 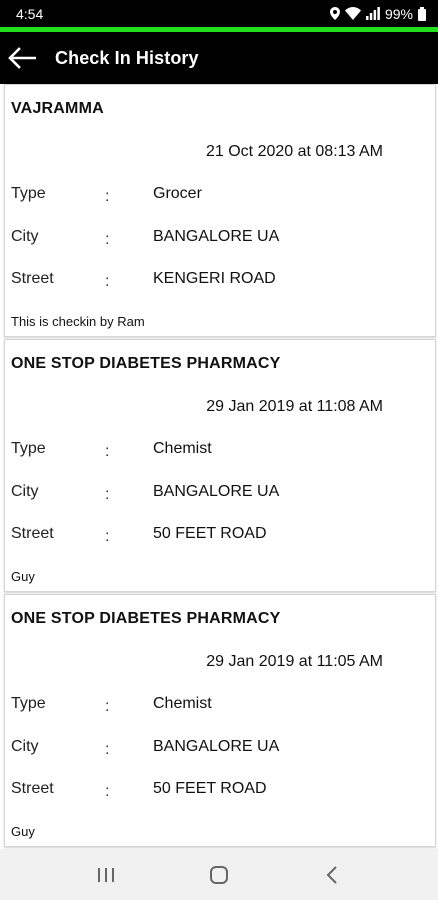 I want to click on signal-icon, so click(x=372, y=13).